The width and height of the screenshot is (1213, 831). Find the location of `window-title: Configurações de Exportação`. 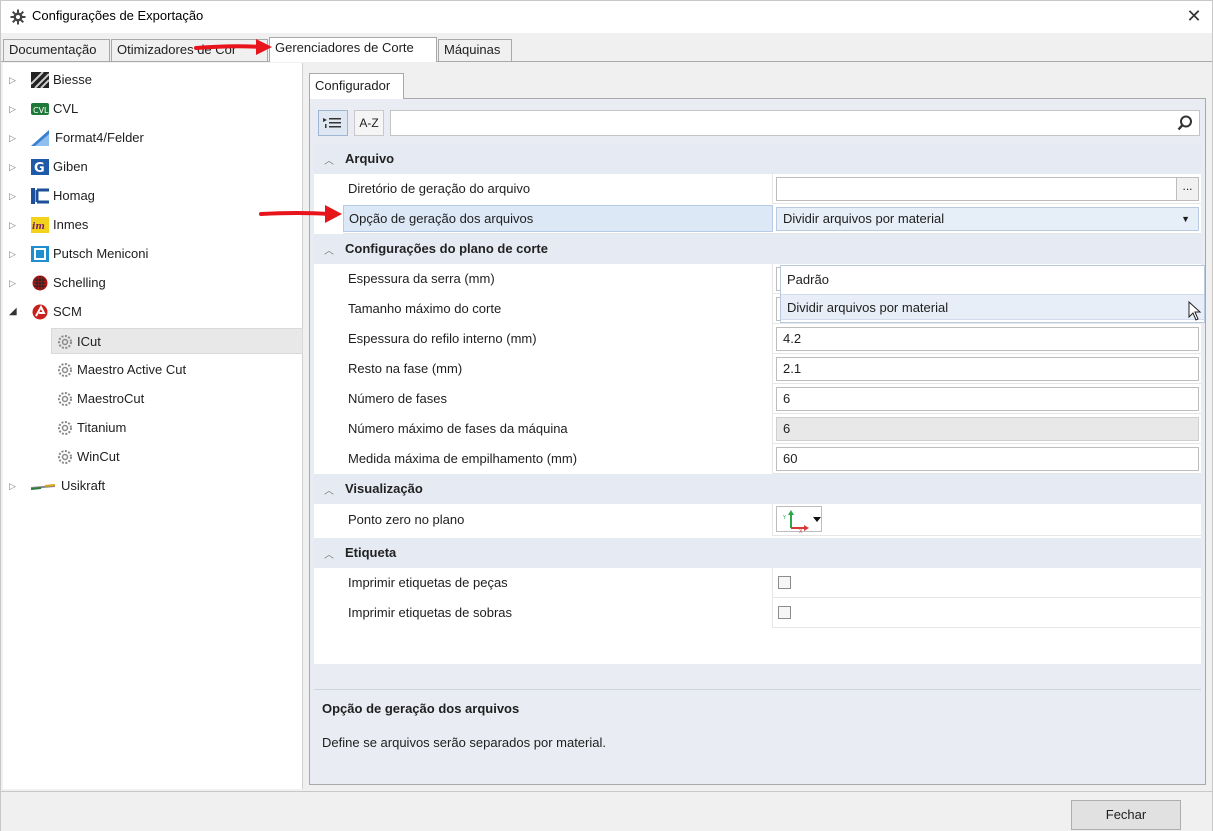

window-title: Configurações de Exportação is located at coordinates (118, 15).